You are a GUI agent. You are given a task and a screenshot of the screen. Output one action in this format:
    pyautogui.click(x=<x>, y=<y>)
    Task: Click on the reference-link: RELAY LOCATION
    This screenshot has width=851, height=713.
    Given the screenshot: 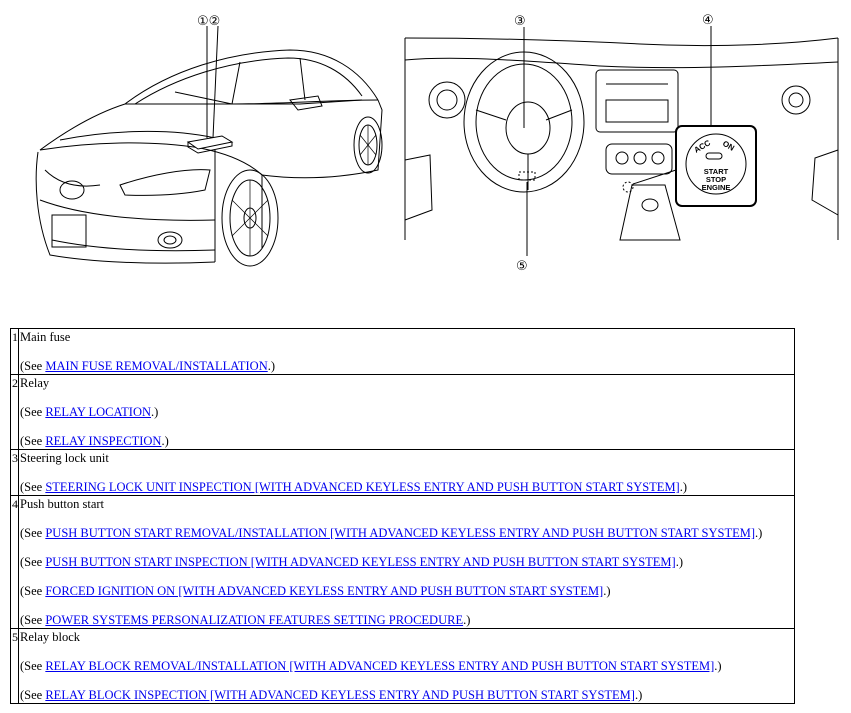 What is the action you would take?
    pyautogui.click(x=98, y=412)
    